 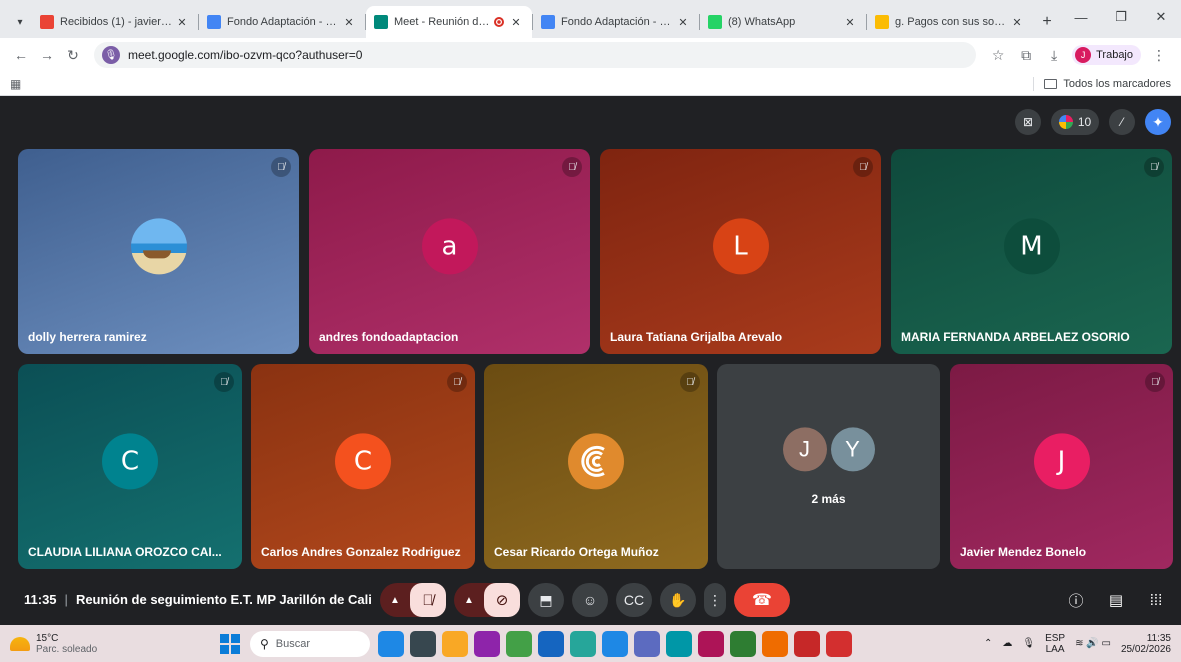 I want to click on copilot2-icon, so click(x=583, y=643).